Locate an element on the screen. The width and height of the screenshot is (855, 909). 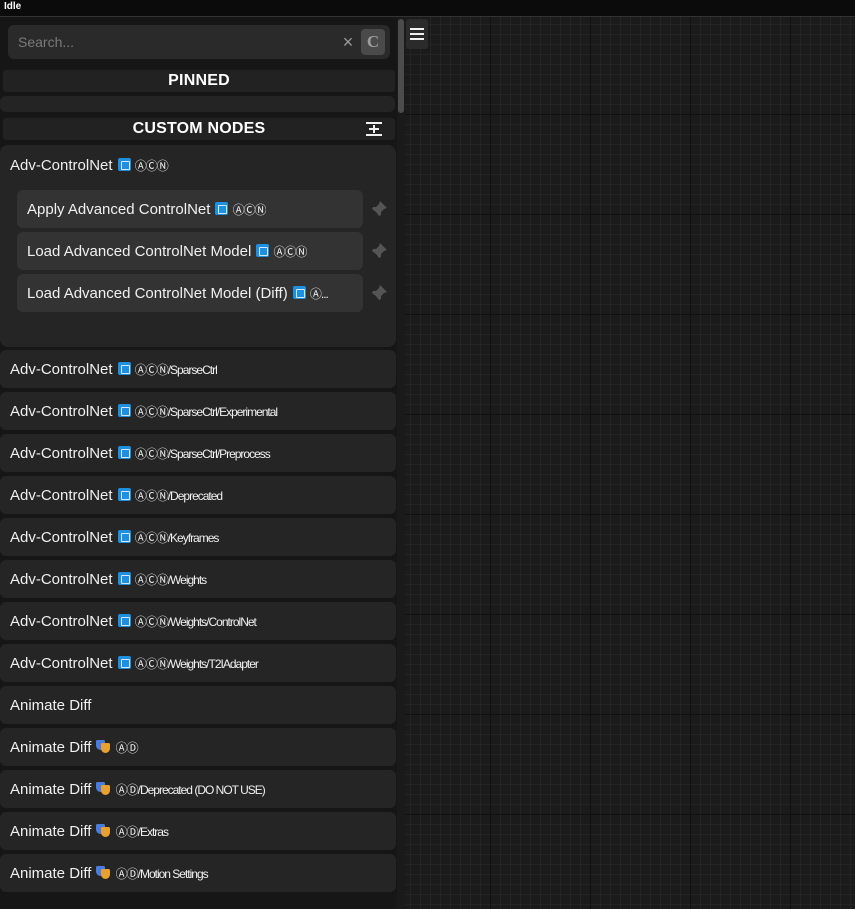
group-row-label: Animate Diff ⒶⒹ is located at coordinates (74, 747).